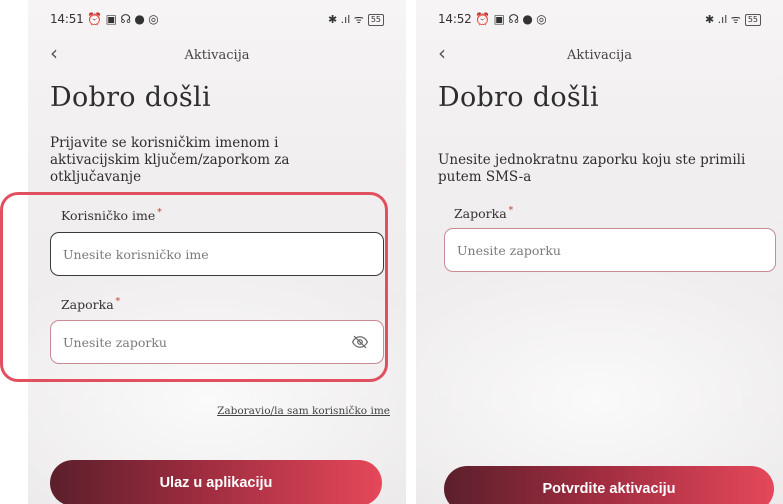  I want to click on status-time: 14:51 ⏰ ▣ ☊ ● ◎, so click(104, 19).